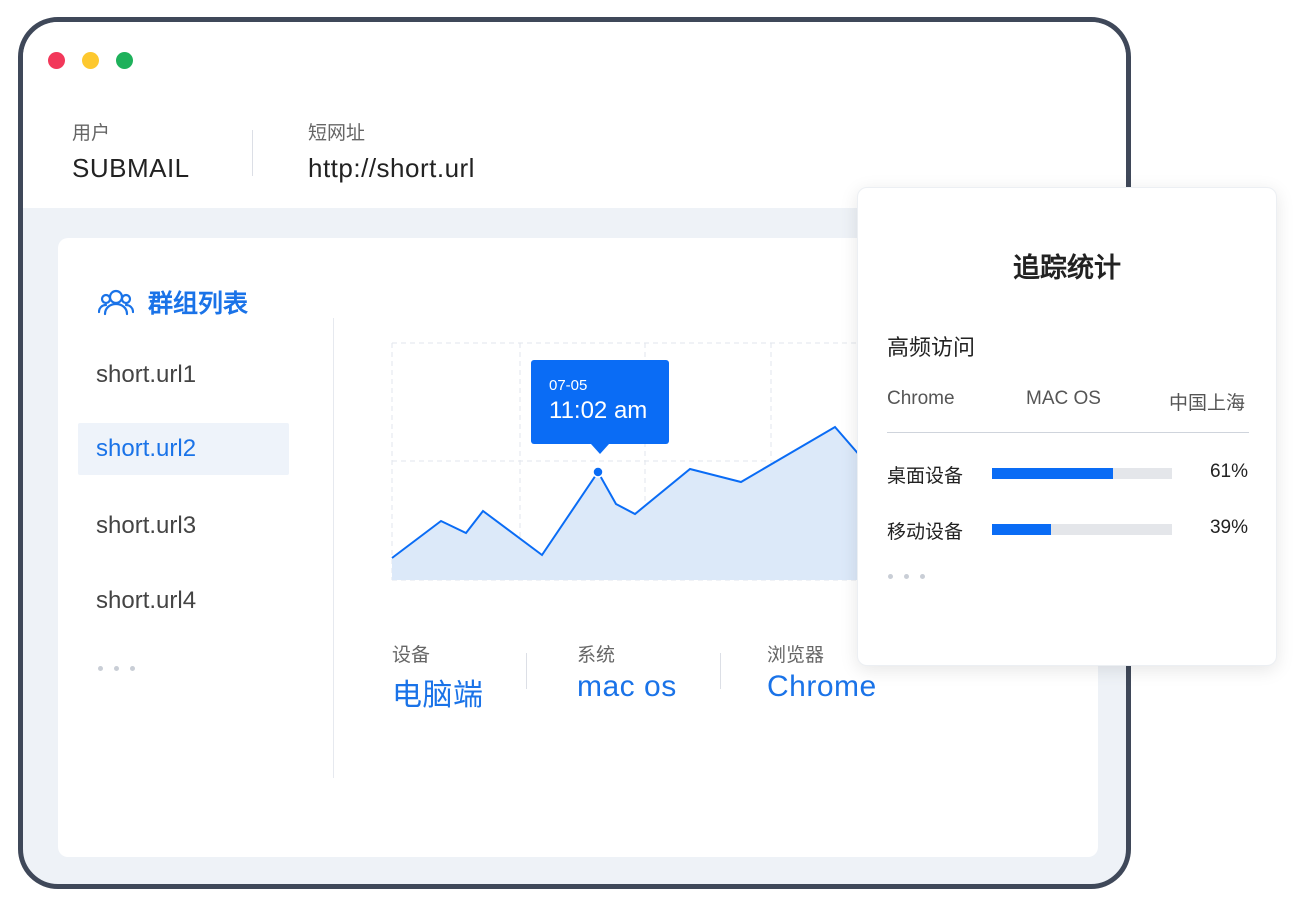  I want to click on chart-highlight-point, so click(598, 472).